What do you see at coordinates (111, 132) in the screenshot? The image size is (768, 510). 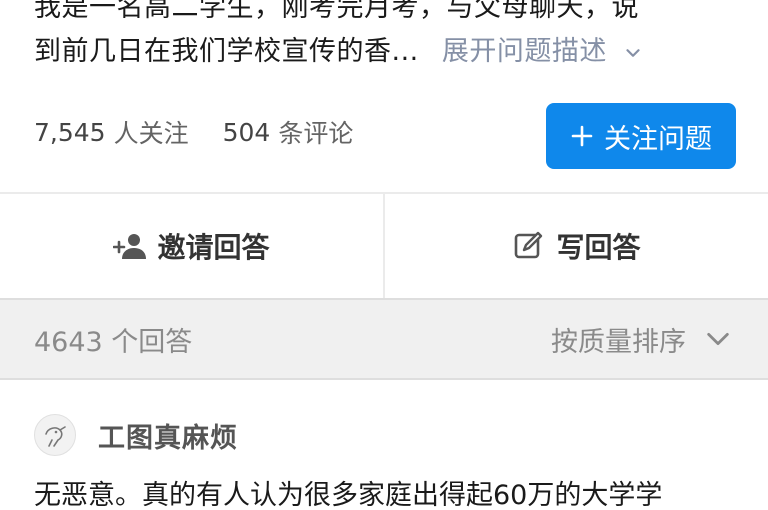 I see `followers-stat: 7,545 人关注` at bounding box center [111, 132].